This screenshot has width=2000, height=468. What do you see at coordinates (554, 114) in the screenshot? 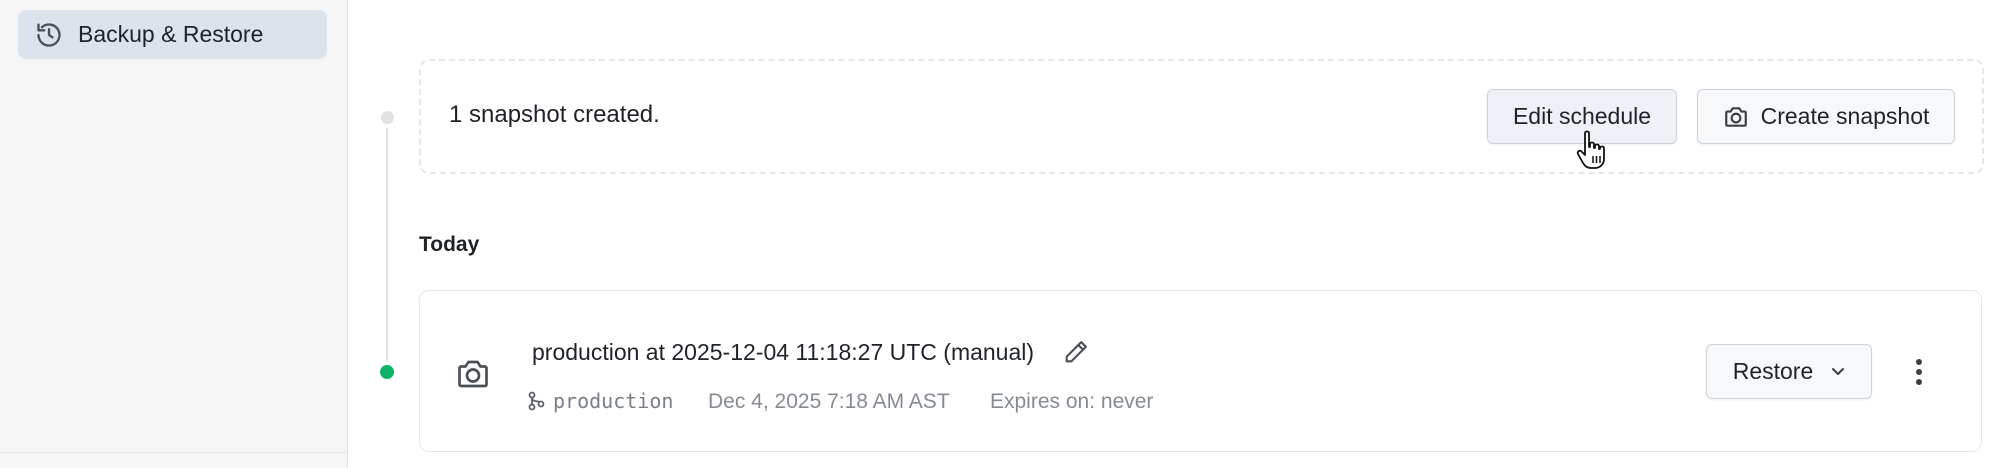
I see `summary-text: 1 snapshot created.` at bounding box center [554, 114].